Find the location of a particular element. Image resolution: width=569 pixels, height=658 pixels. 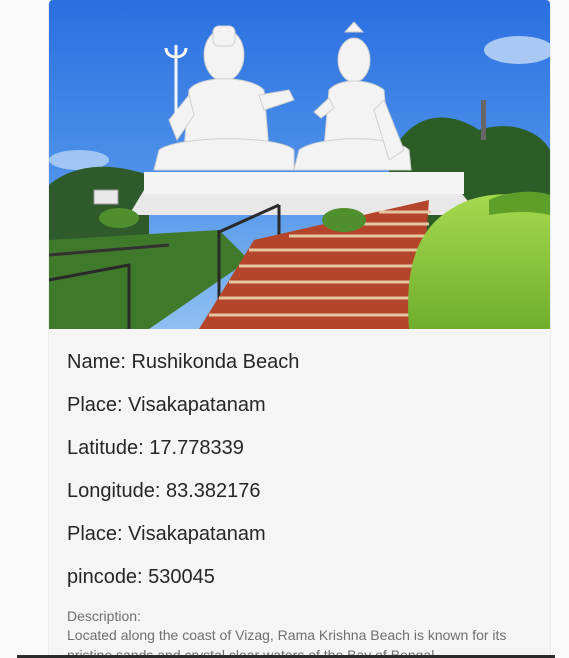

place-longitude: Longitude: 83.382176 is located at coordinates (164, 491).